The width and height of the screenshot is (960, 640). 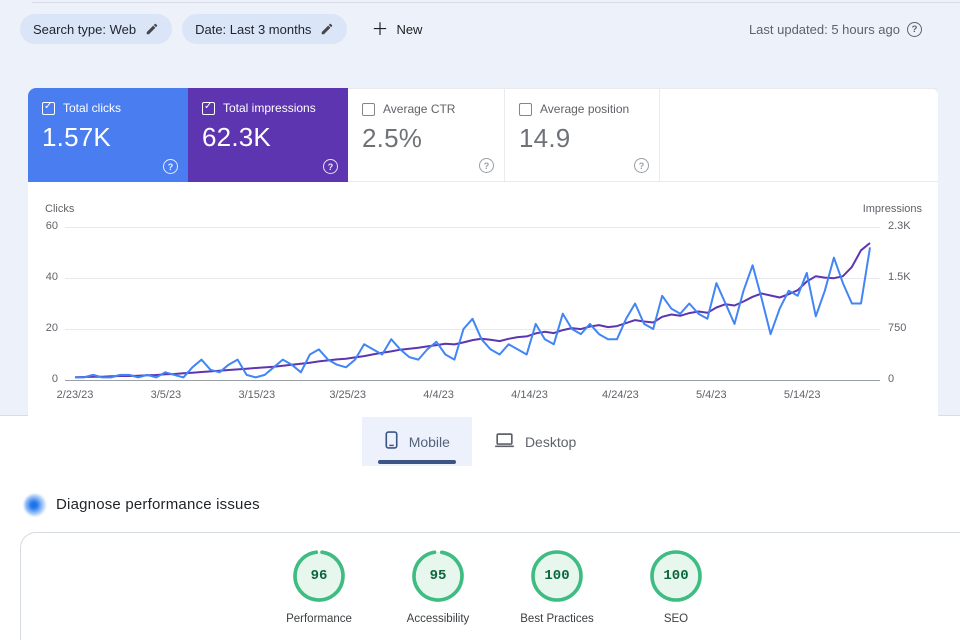 I want to click on device-tabs-bar: Mobile Desktop, so click(x=480, y=441).